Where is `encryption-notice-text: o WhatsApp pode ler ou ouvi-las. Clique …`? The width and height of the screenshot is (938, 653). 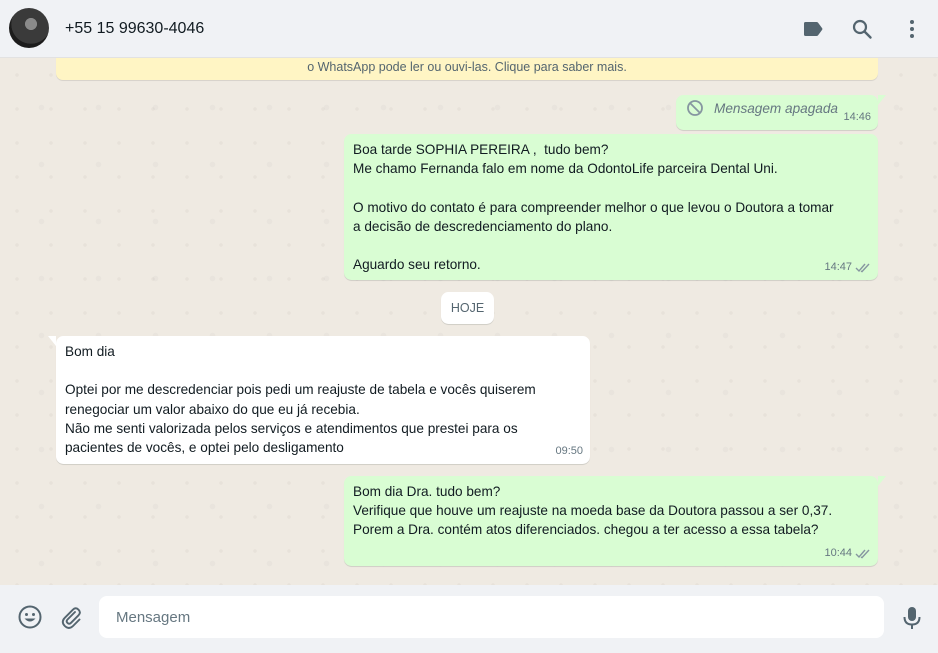
encryption-notice-text: o WhatsApp pode ler ou ouvi-las. Clique … is located at coordinates (467, 67).